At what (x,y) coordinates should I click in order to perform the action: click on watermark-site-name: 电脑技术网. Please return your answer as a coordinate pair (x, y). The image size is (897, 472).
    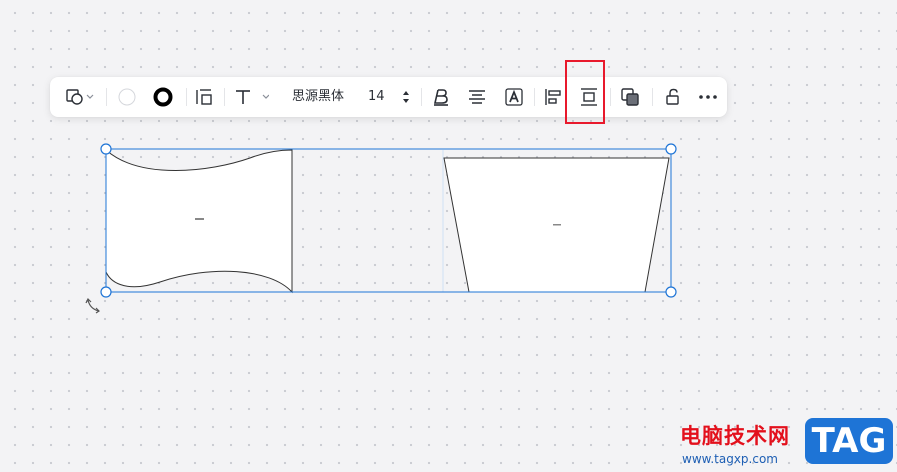
    Looking at the image, I should click on (735, 436).